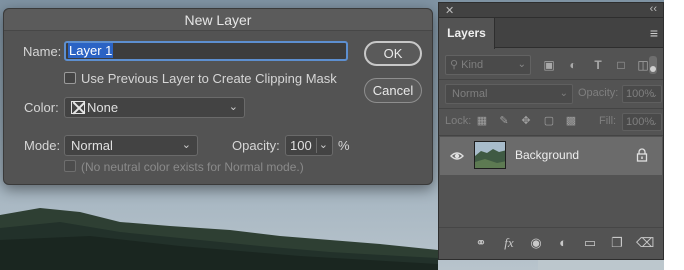 The width and height of the screenshot is (684, 270). I want to click on opacity-unit: %, so click(344, 145).